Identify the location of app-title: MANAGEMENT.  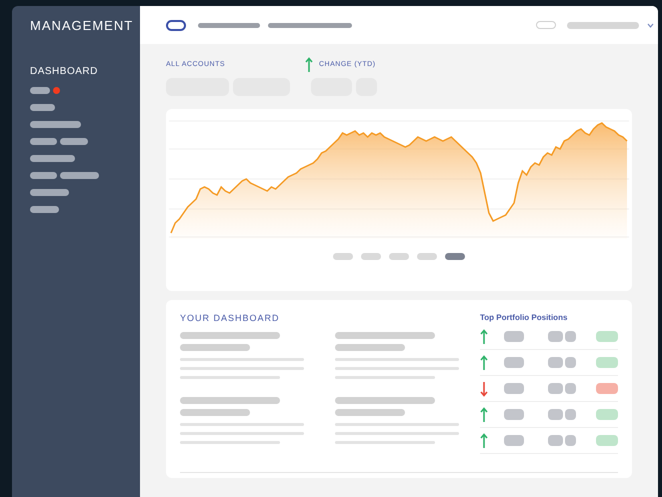
(82, 26).